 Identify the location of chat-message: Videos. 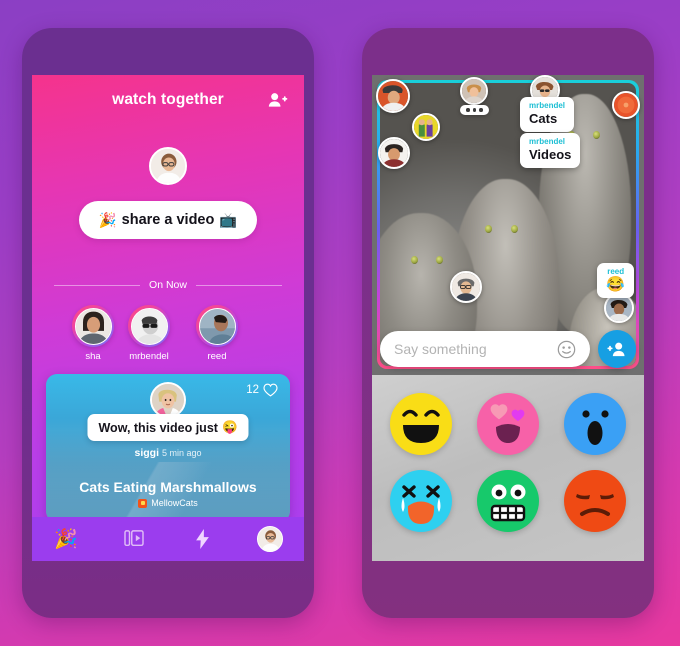
(550, 154).